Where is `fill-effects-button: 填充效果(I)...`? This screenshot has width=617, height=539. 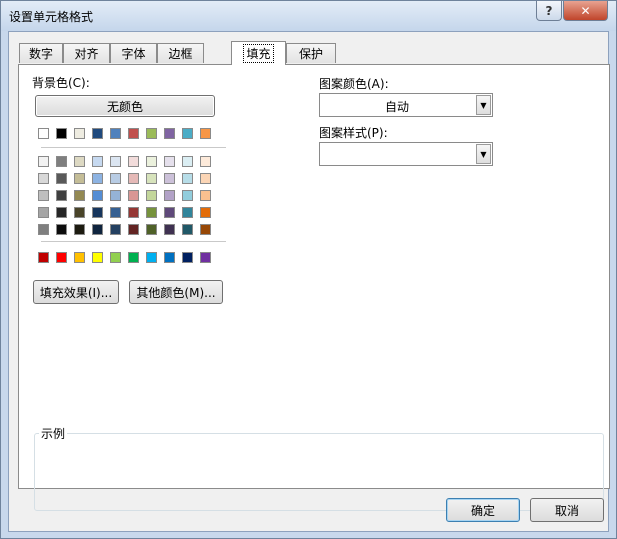
fill-effects-button: 填充效果(I)... is located at coordinates (76, 292).